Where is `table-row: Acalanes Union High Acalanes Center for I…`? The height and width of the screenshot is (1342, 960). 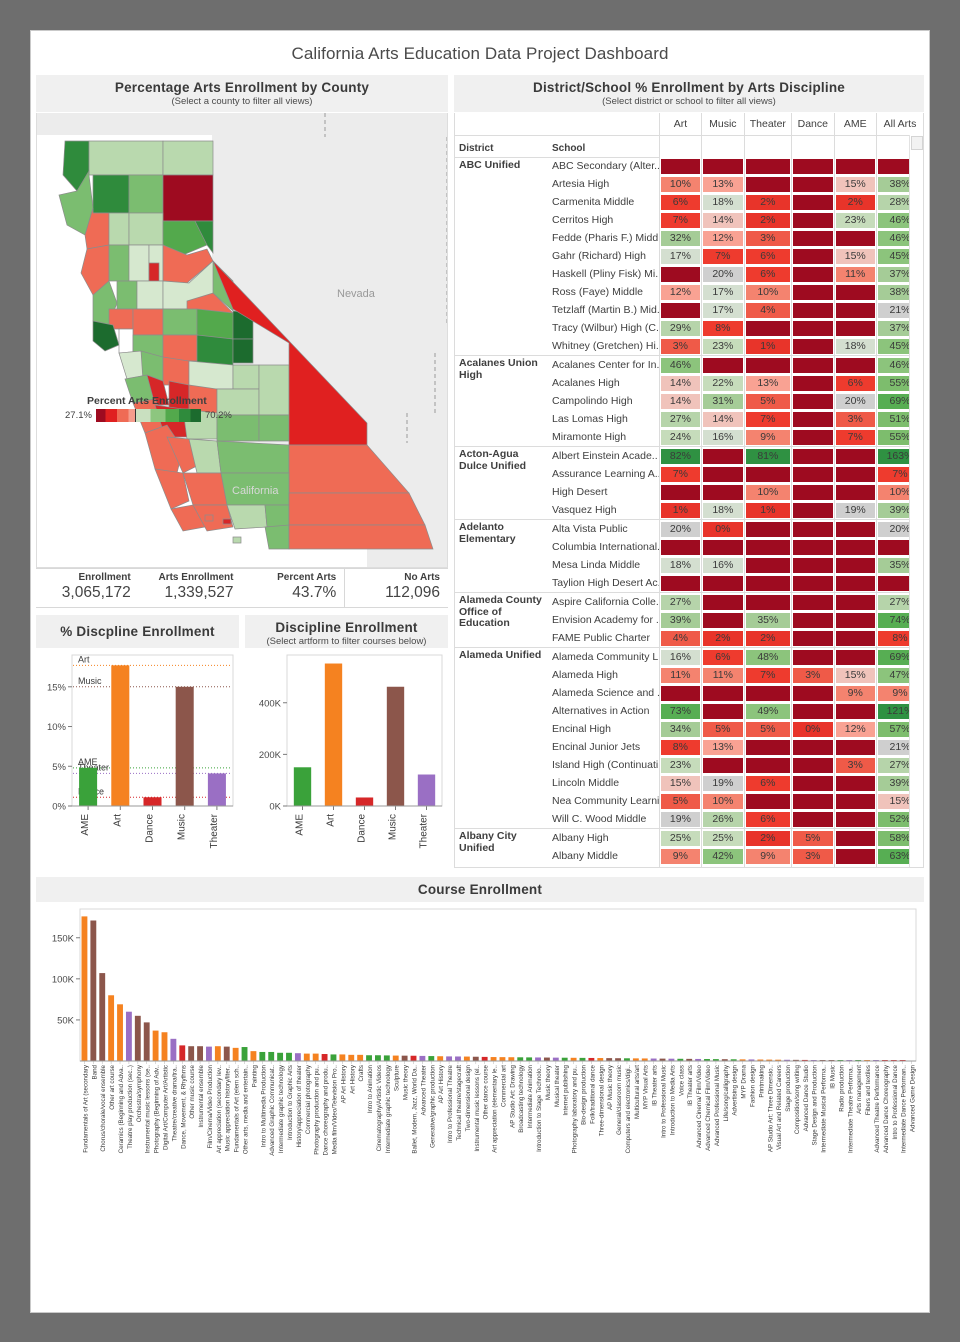
table-row: Acalanes Union High Acalanes Center for I… is located at coordinates (689, 401).